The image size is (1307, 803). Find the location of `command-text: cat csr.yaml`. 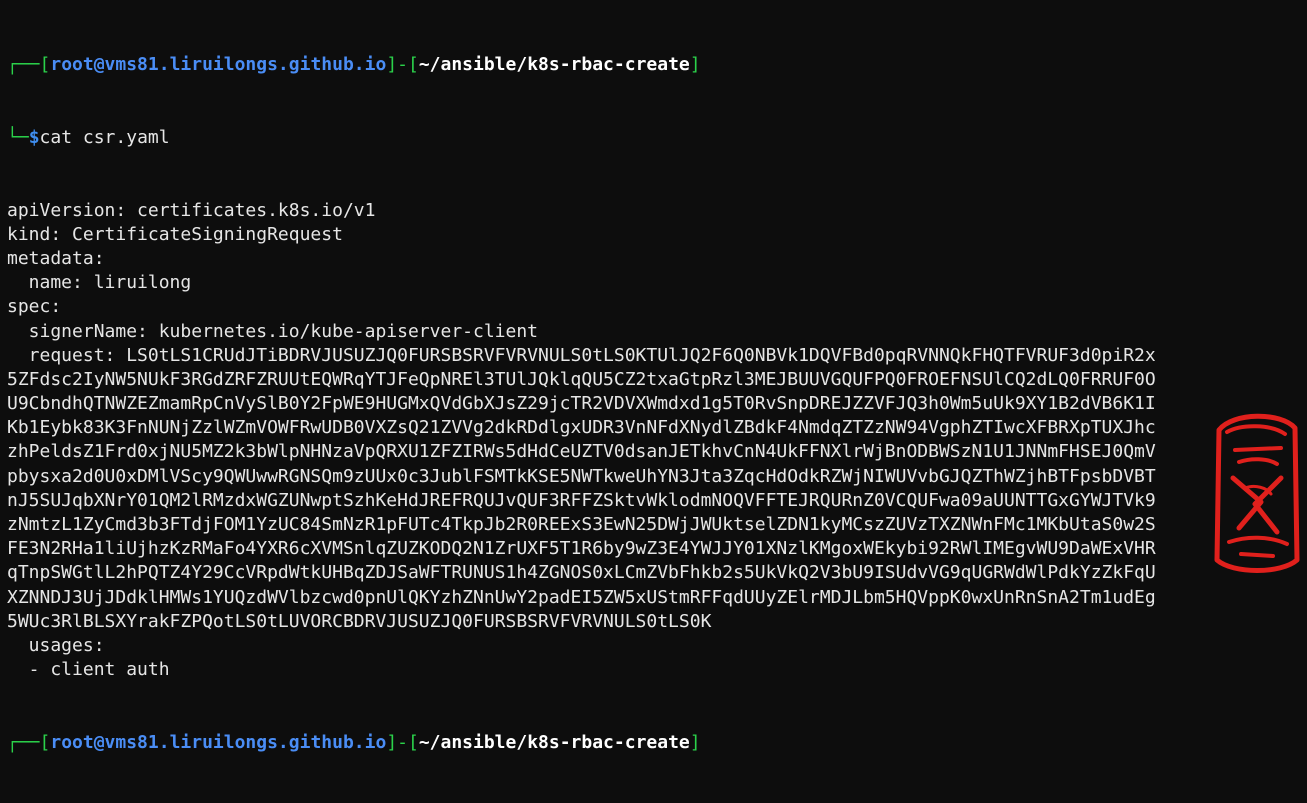

command-text: cat csr.yaml is located at coordinates (104, 137).